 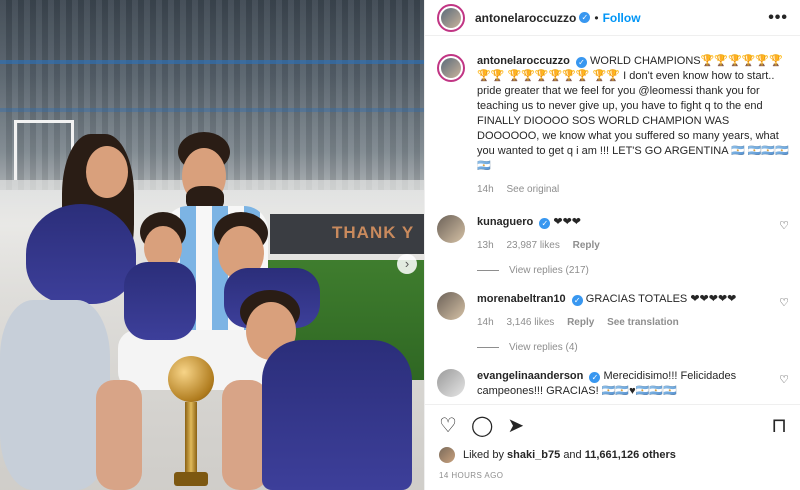 I want to click on comment-username: morenabeltran10, so click(x=521, y=299).